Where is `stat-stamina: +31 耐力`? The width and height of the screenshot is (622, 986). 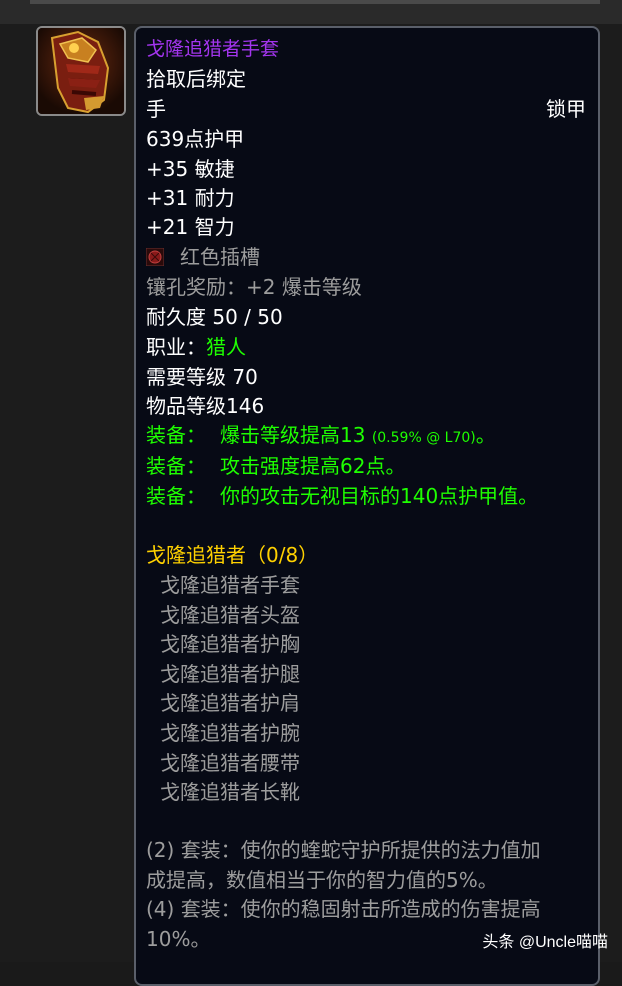 stat-stamina: +31 耐力 is located at coordinates (190, 198).